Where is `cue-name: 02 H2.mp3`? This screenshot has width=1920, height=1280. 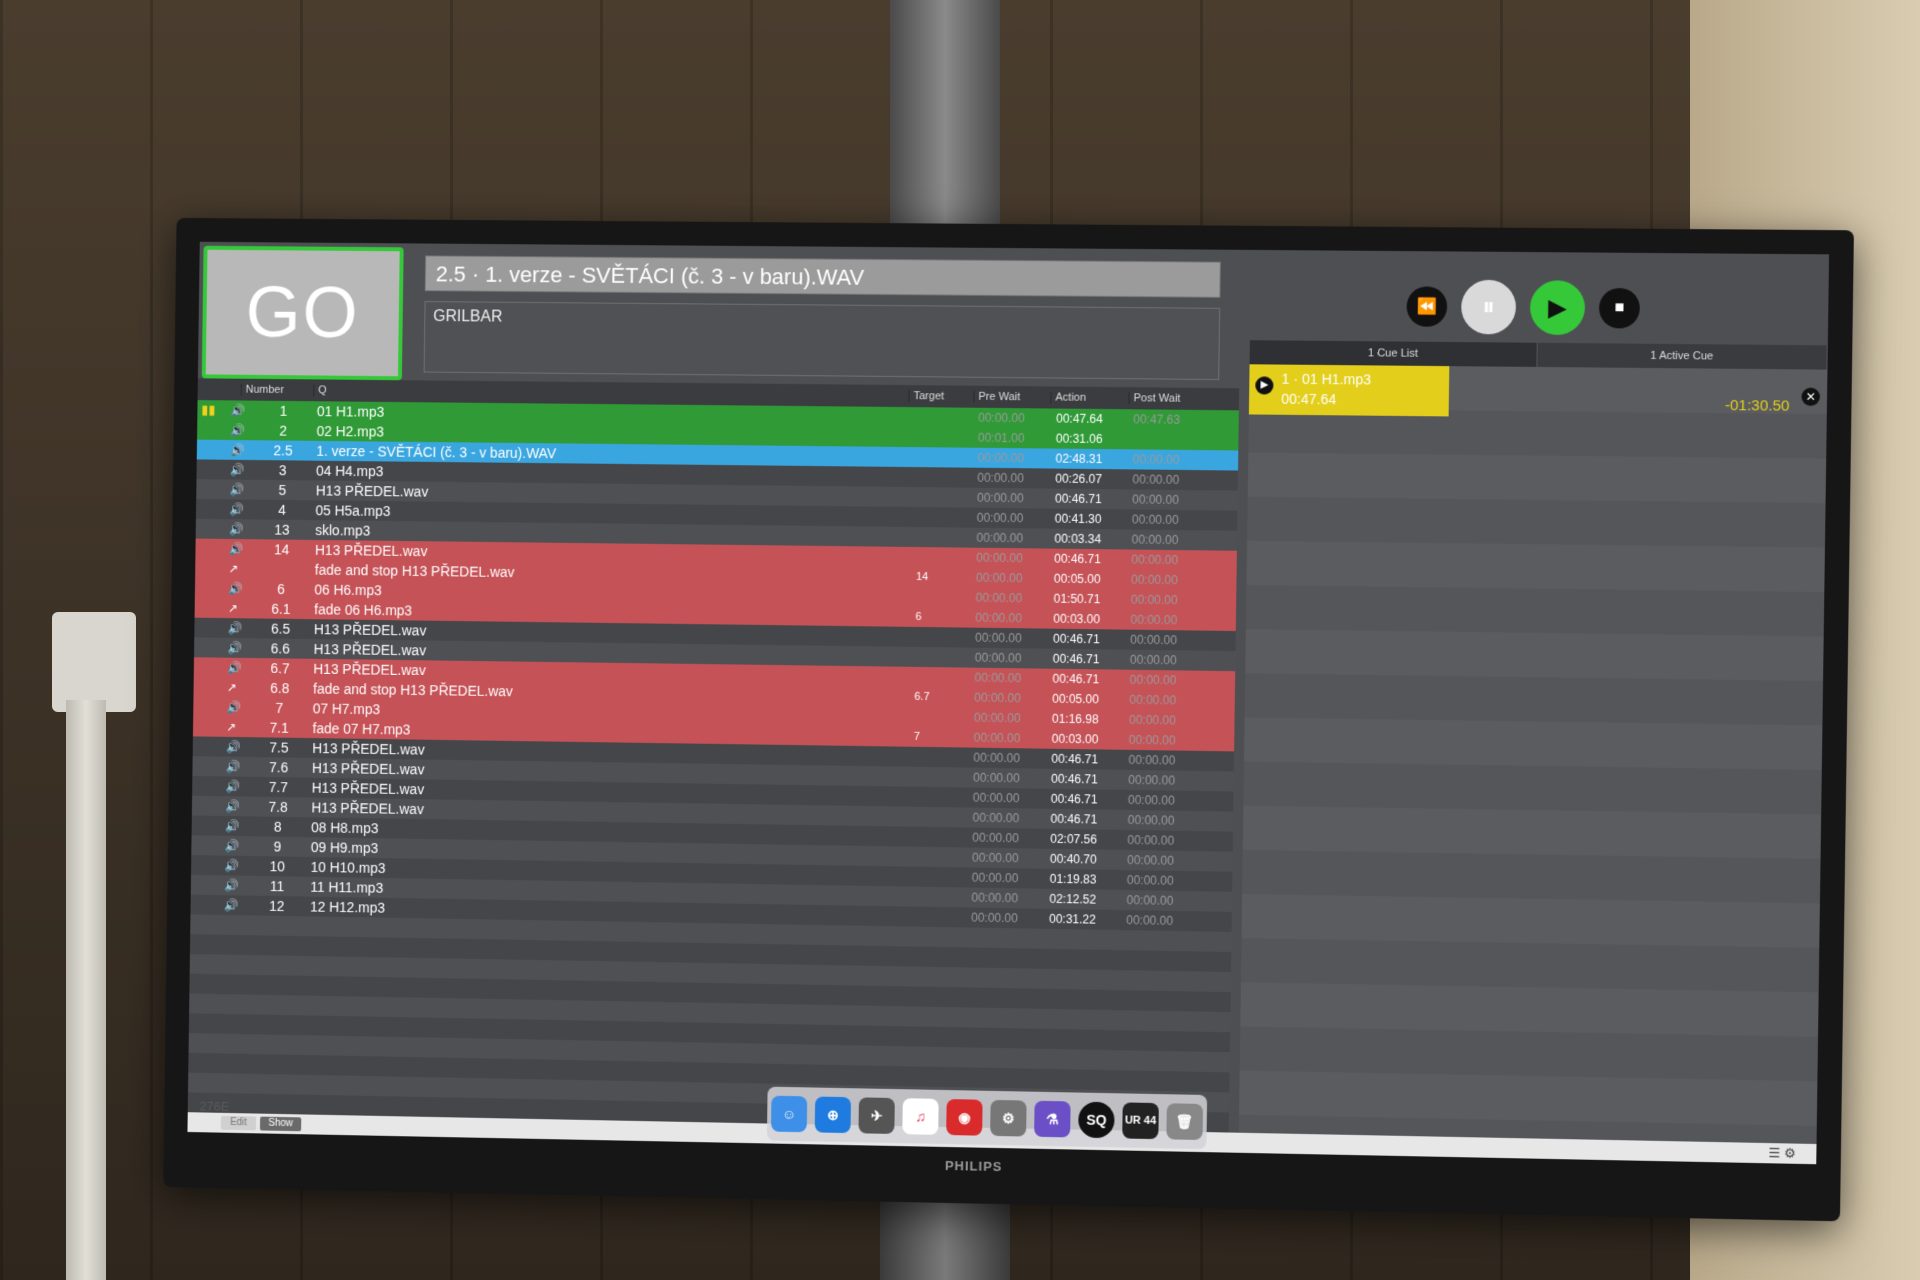
cue-name: 02 H2.mp3 is located at coordinates (350, 431).